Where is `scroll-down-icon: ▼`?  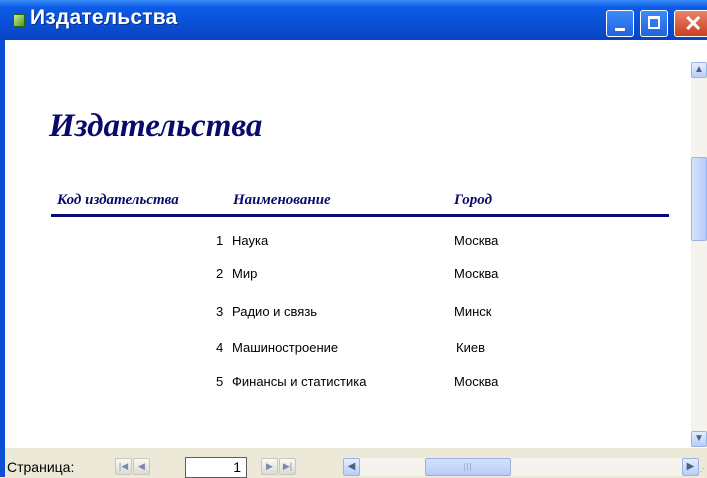 scroll-down-icon: ▼ is located at coordinates (699, 438).